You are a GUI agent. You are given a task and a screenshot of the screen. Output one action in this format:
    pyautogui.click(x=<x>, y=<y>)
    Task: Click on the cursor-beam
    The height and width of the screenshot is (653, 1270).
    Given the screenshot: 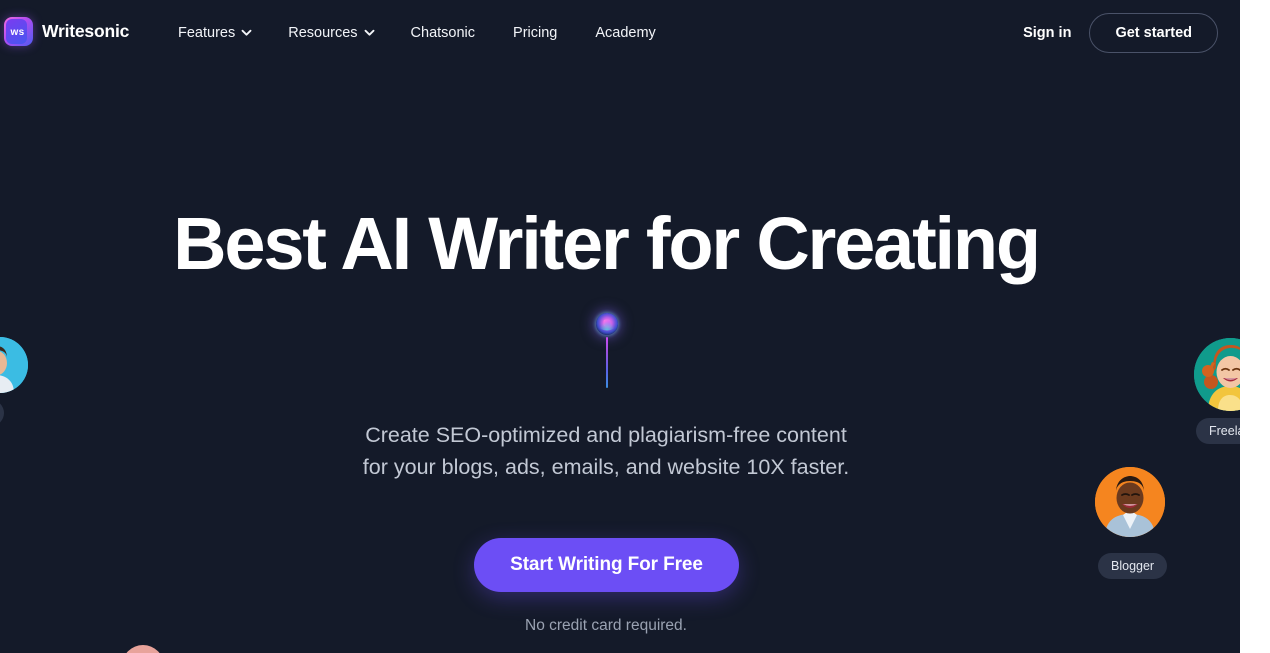 What is the action you would take?
    pyautogui.click(x=607, y=362)
    